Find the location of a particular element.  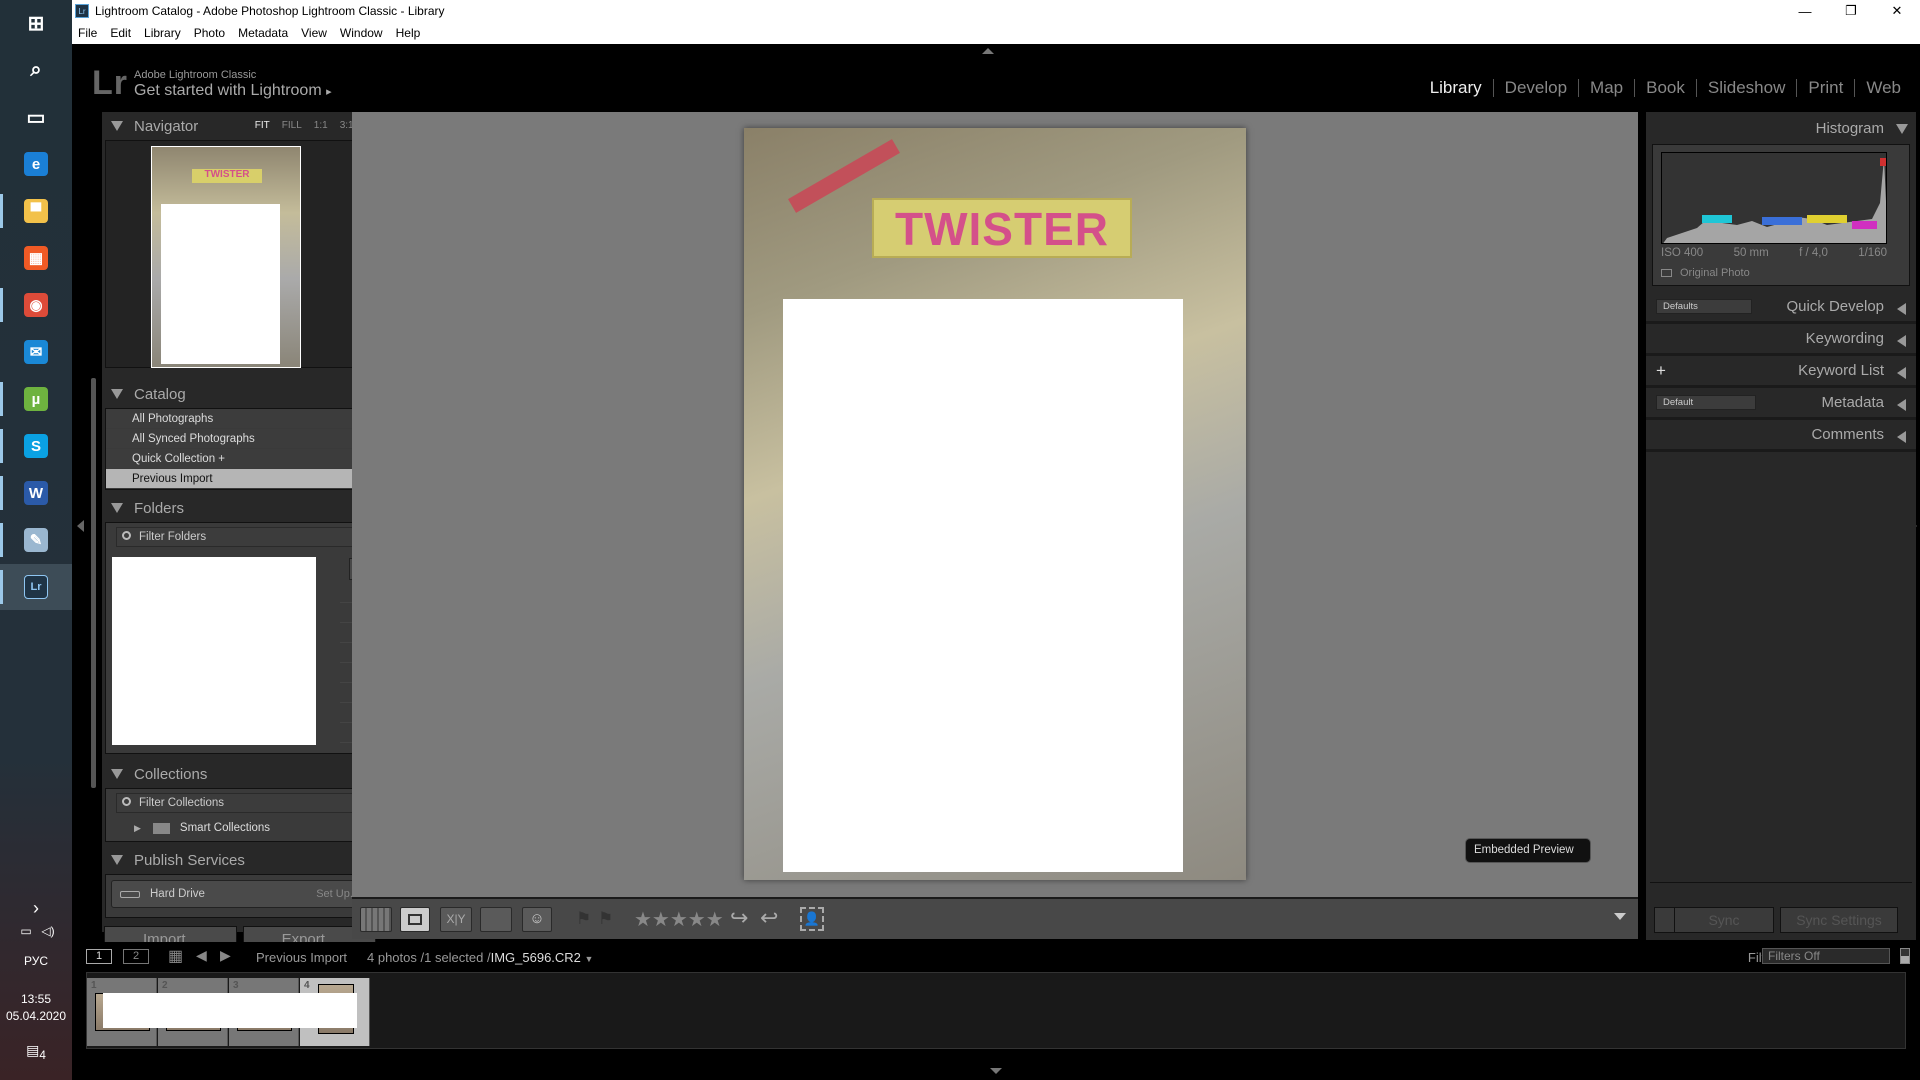

taskbar-skype: S is located at coordinates (36, 446).